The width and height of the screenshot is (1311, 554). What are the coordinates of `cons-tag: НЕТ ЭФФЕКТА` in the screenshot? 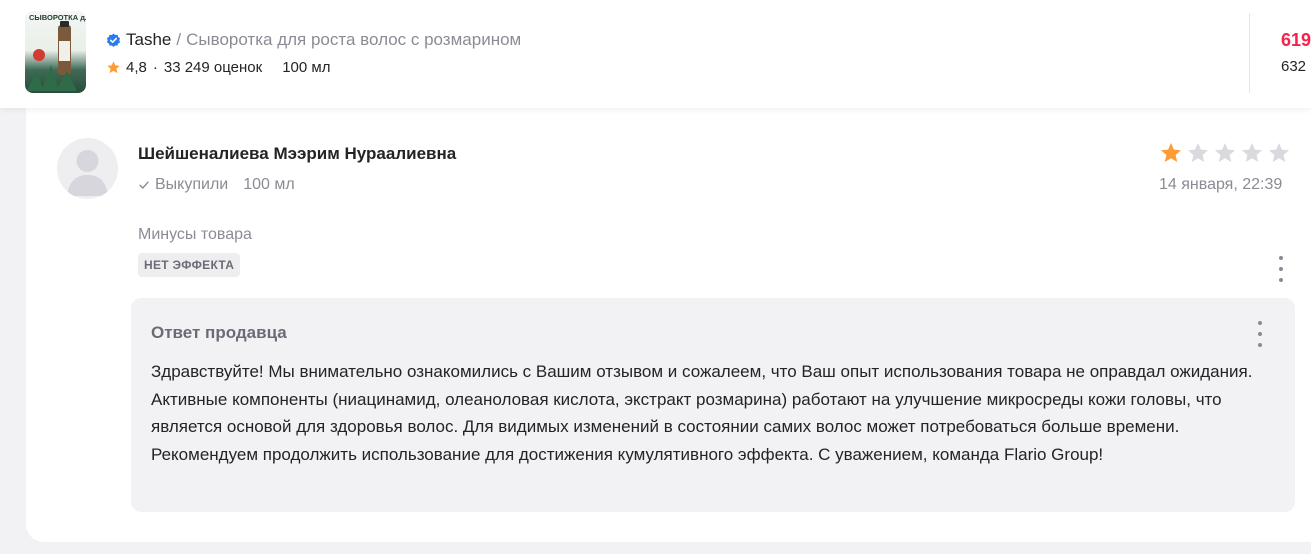 It's located at (189, 265).